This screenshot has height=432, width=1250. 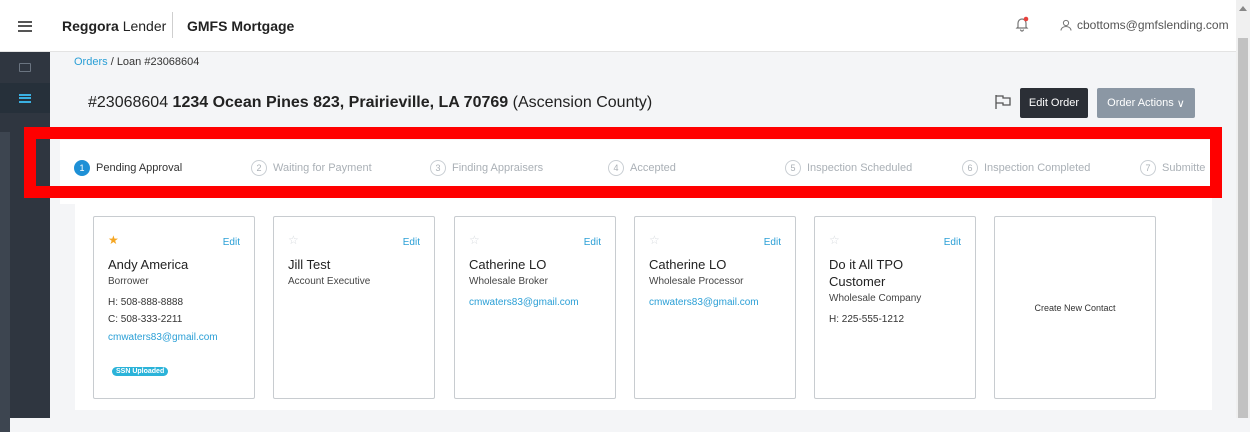 I want to click on folder-icon, so click(x=25, y=67).